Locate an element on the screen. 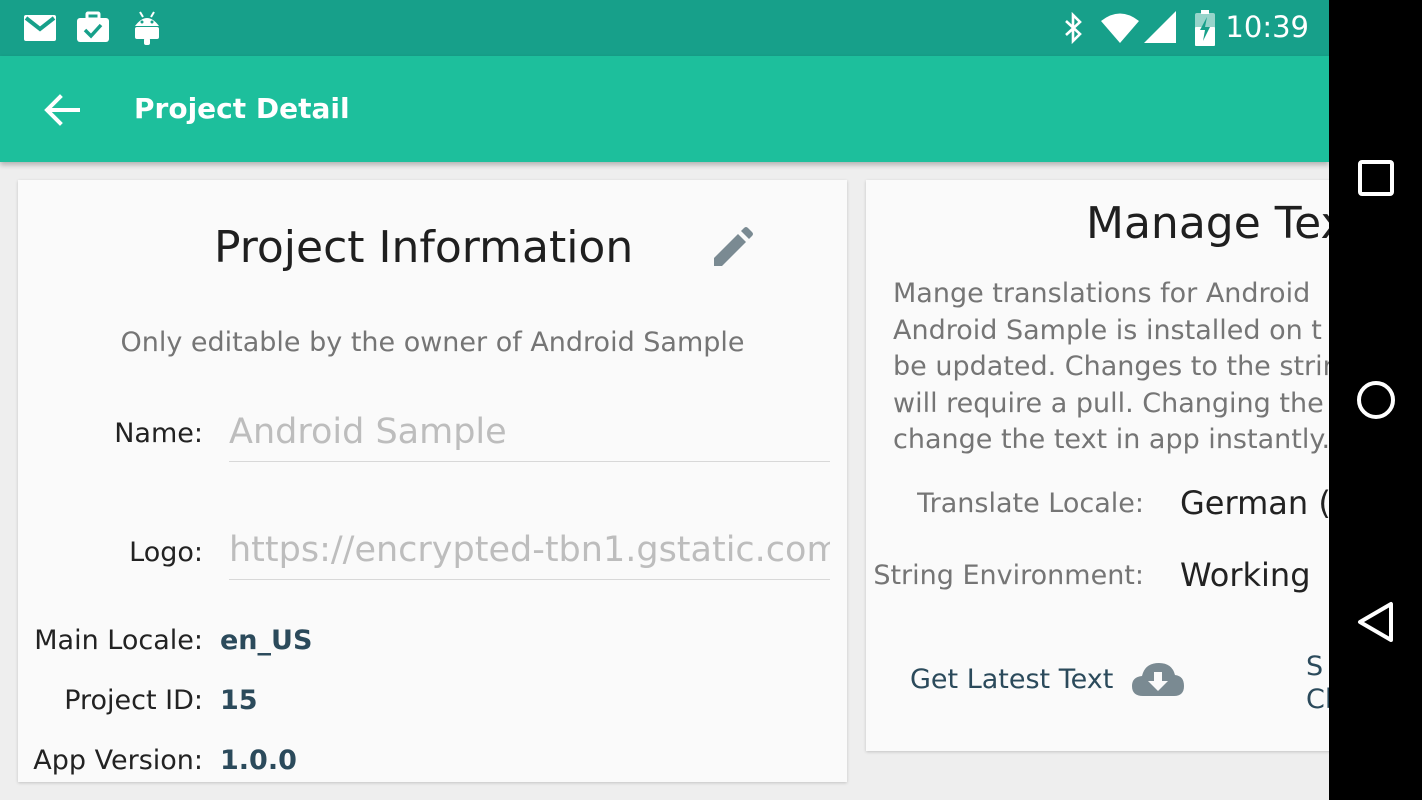 The height and width of the screenshot is (800, 1422). save-changes-button: S Cl is located at coordinates (1317, 683).